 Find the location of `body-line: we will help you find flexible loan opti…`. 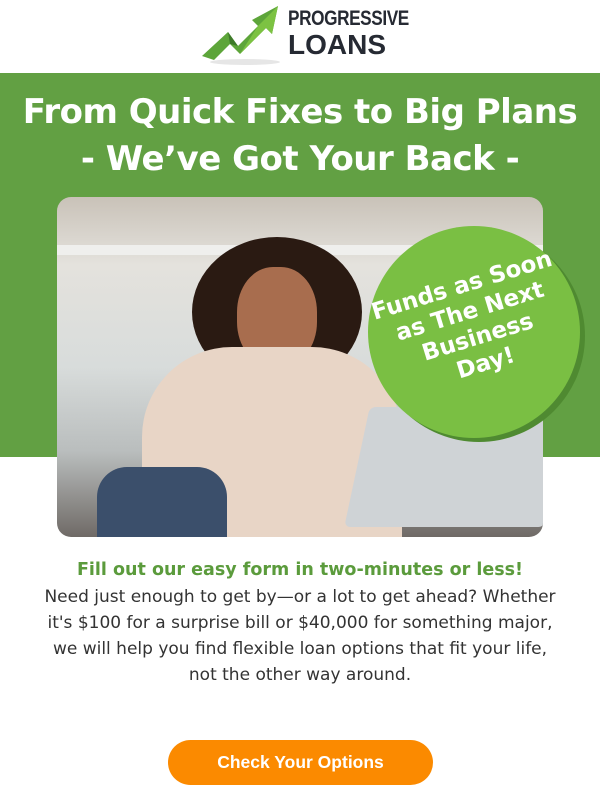

body-line: we will help you find flexible loan opti… is located at coordinates (300, 649).